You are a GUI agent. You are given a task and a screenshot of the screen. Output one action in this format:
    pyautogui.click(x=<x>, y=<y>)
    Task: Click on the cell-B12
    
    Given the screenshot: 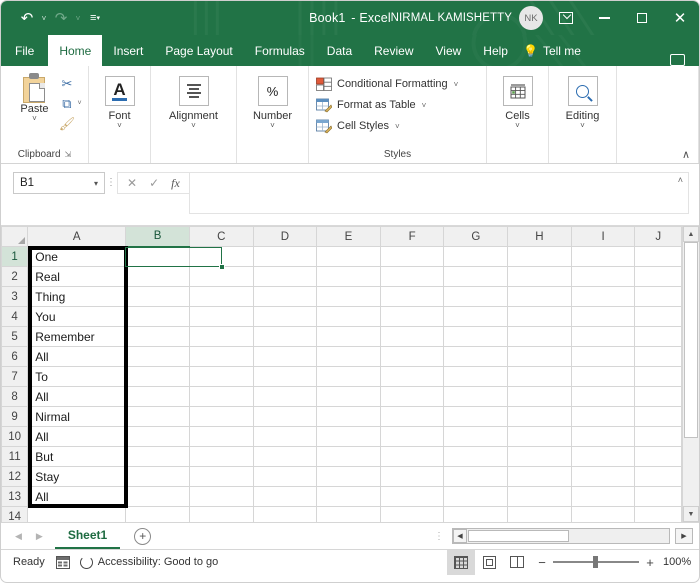 What is the action you would take?
    pyautogui.click(x=157, y=476)
    